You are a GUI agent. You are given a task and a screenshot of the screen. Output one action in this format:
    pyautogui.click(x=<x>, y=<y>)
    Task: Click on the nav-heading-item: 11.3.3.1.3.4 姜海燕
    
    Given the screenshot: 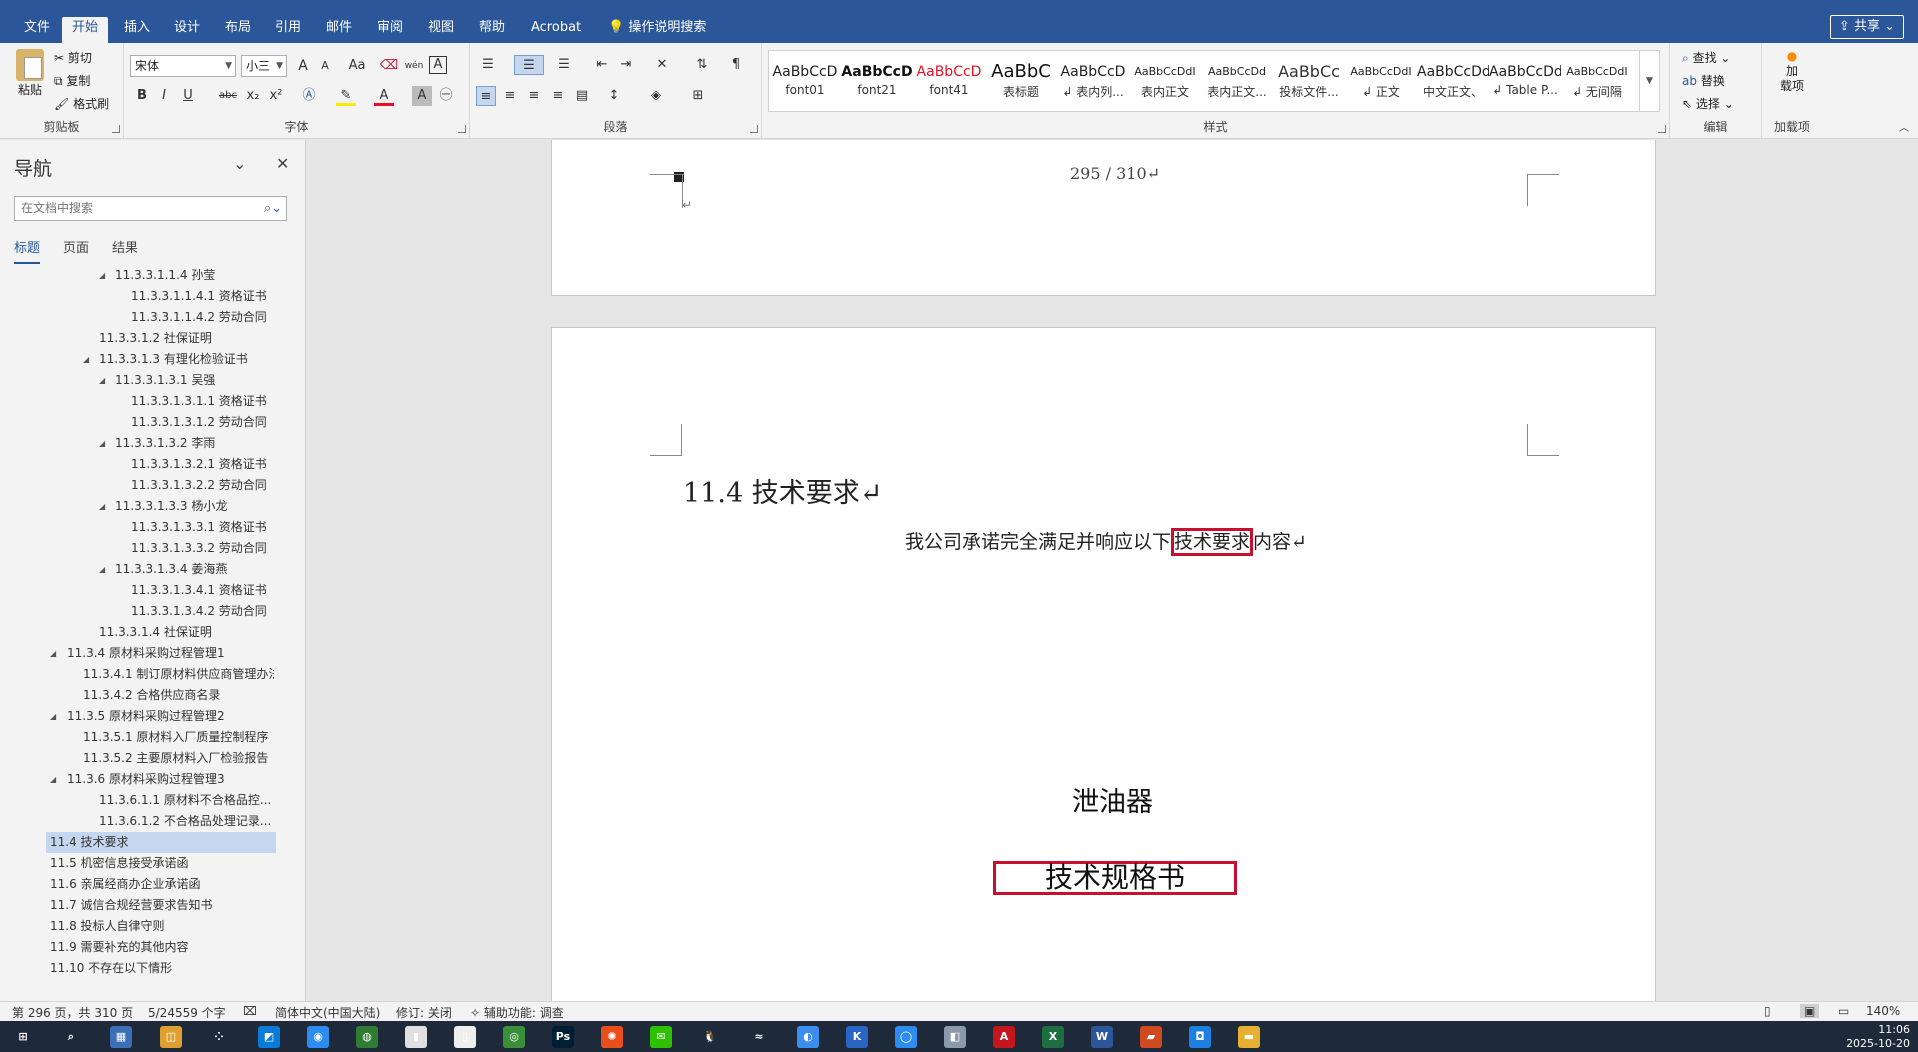 What is the action you would take?
    pyautogui.click(x=194, y=569)
    